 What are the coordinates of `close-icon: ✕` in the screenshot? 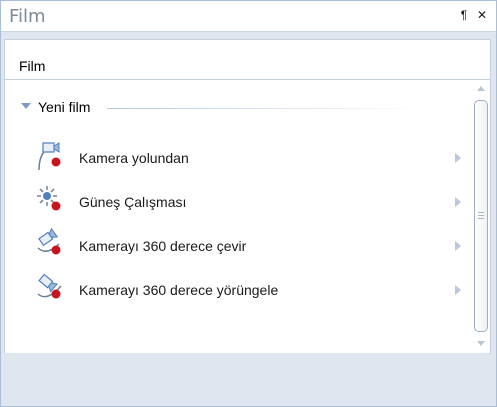 It's located at (482, 15).